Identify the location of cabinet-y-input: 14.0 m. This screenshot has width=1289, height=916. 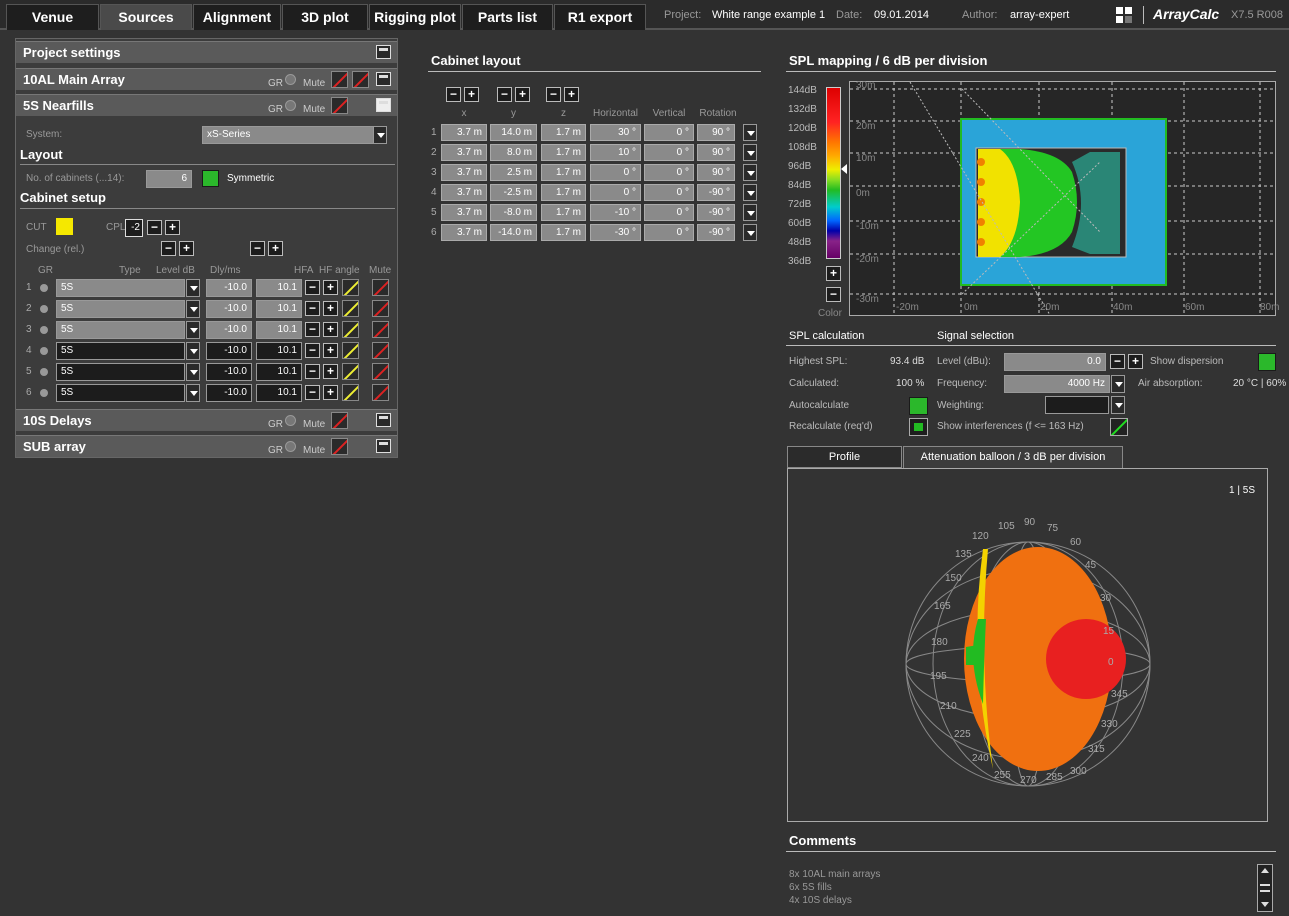
(513, 132).